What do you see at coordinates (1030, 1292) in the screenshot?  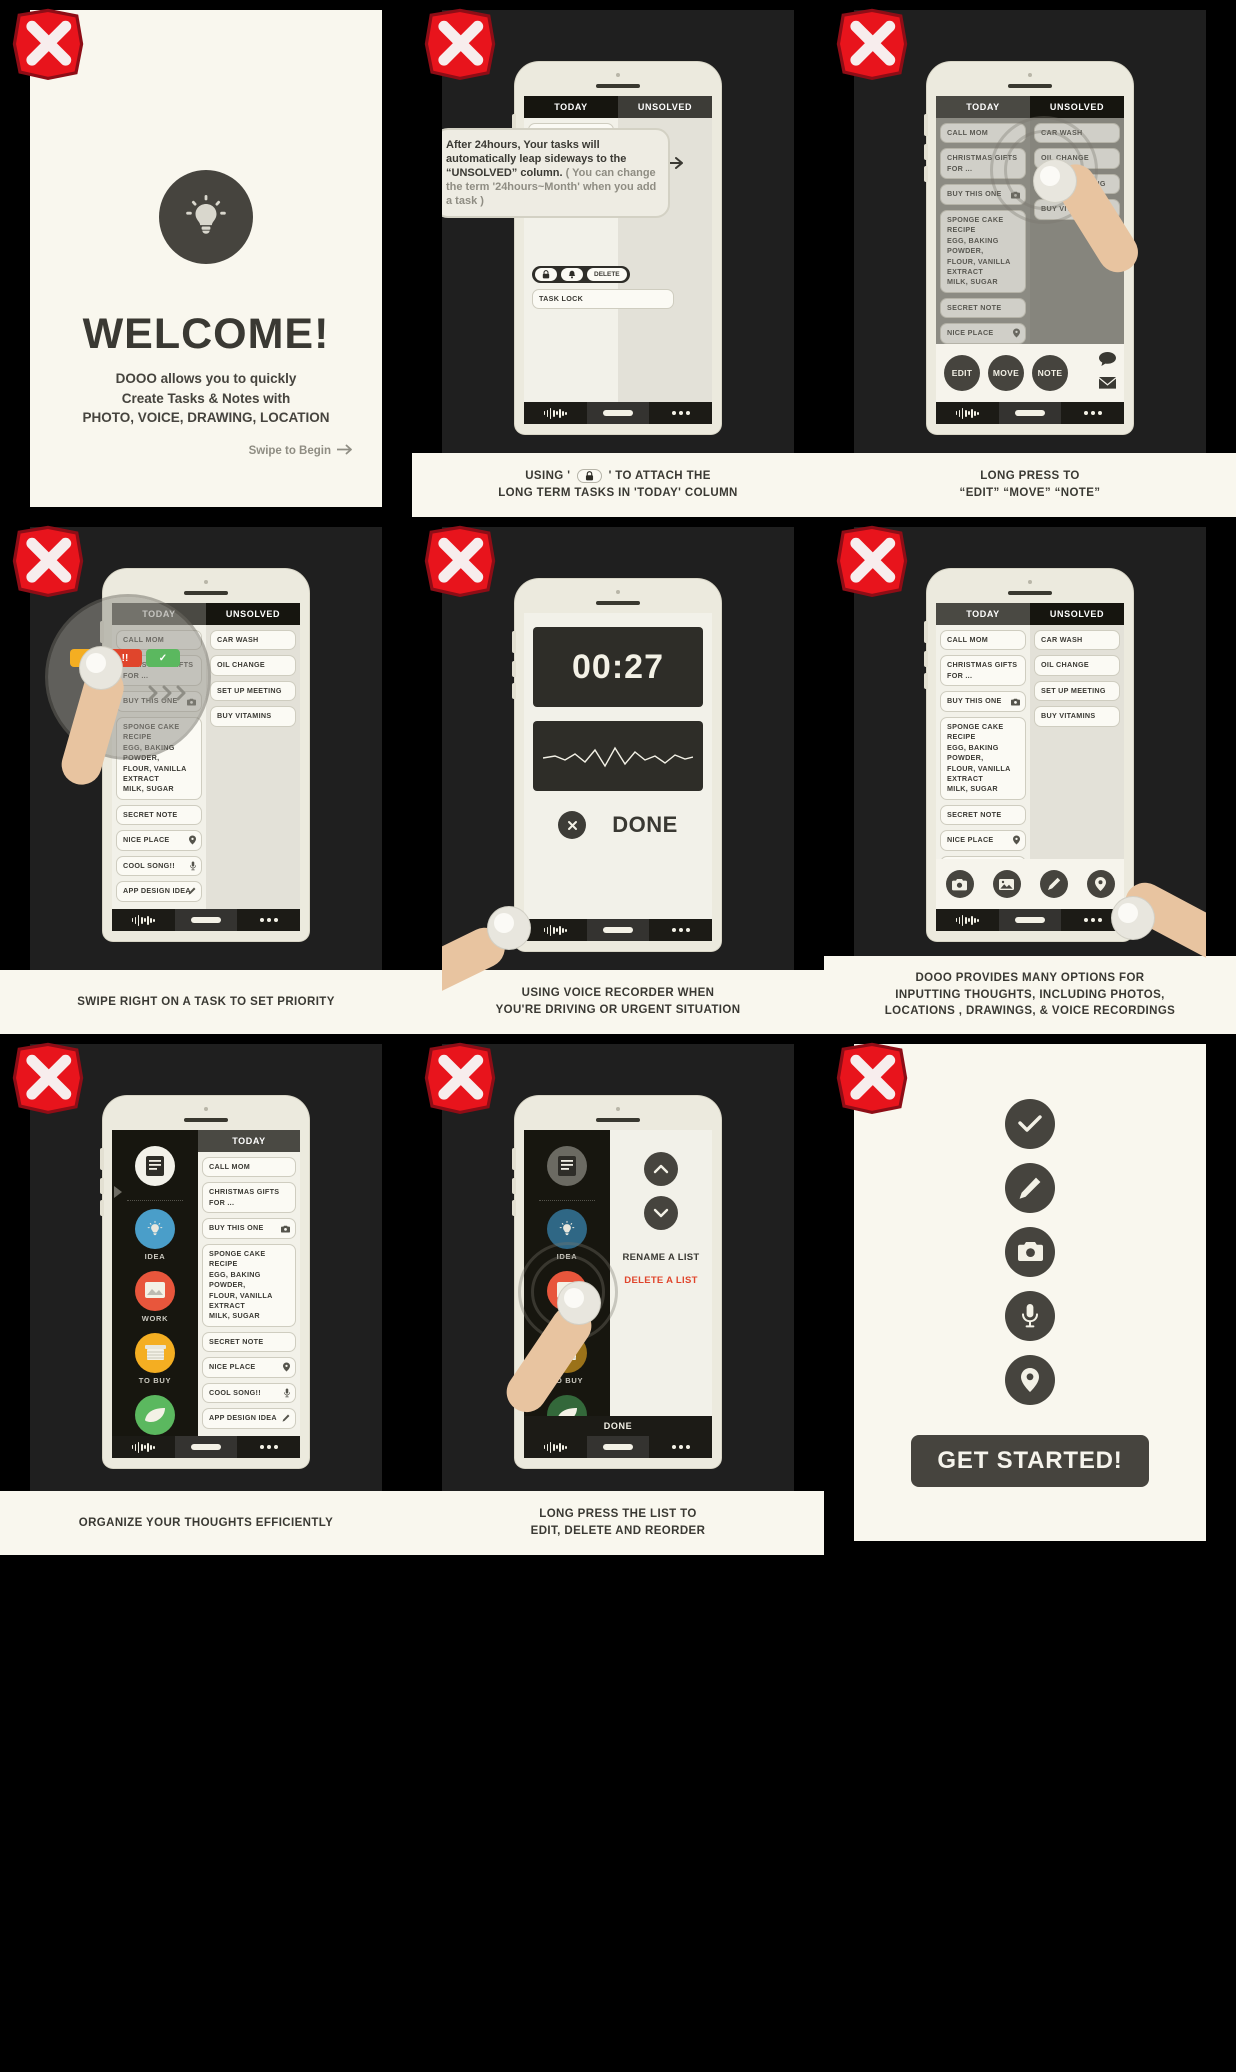 I see `get-started-card: GET STARTED!` at bounding box center [1030, 1292].